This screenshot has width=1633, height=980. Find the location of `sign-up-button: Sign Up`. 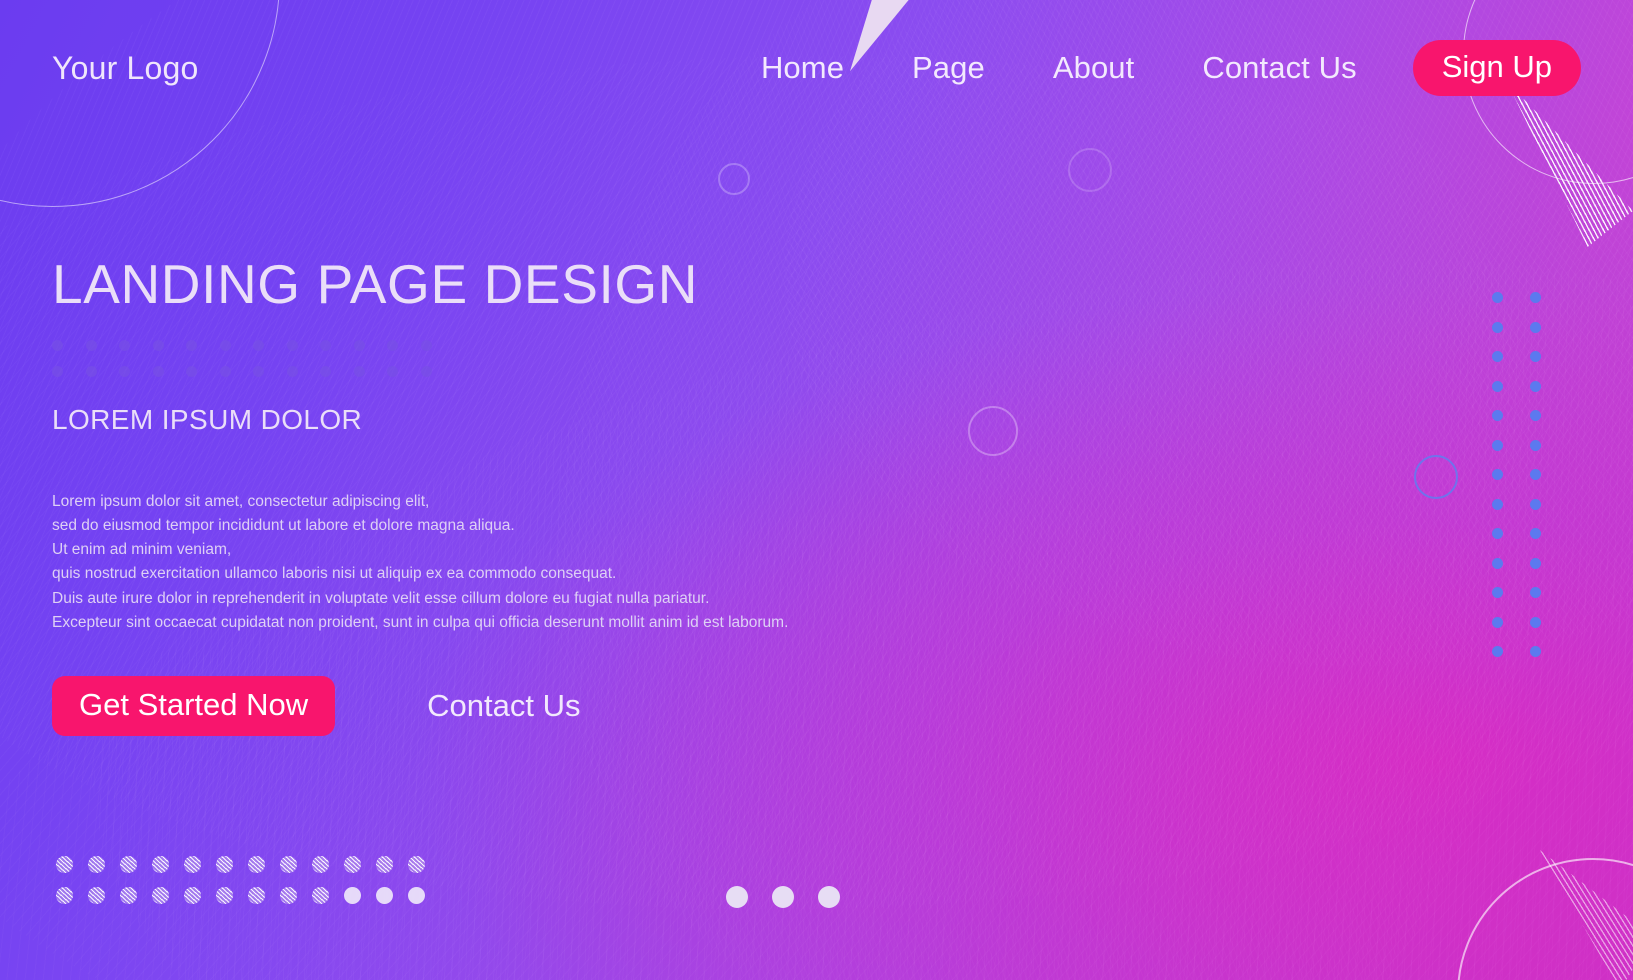

sign-up-button: Sign Up is located at coordinates (1496, 68).